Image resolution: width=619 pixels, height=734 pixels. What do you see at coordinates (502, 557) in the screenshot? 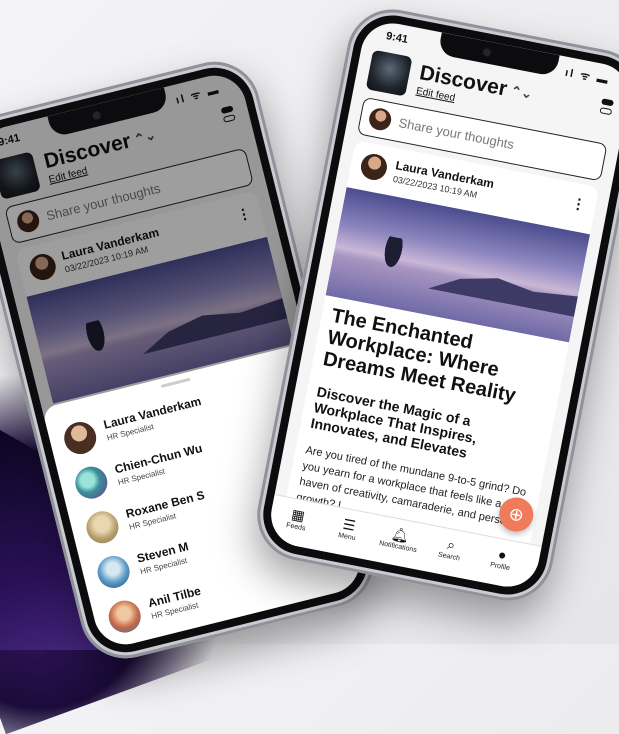
I see `tab-profile: ● Profile` at bounding box center [502, 557].